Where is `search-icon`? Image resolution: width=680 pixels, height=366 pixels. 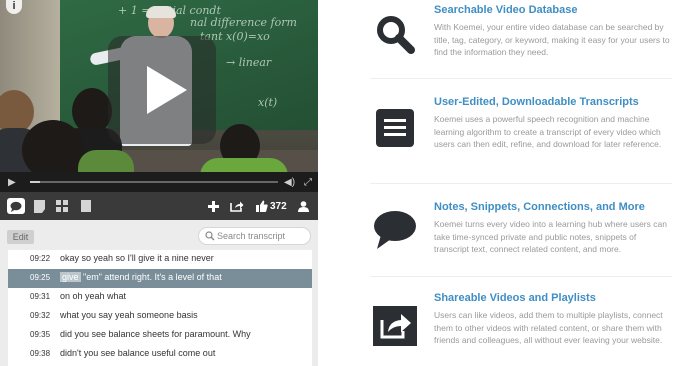
search-icon is located at coordinates (210, 236).